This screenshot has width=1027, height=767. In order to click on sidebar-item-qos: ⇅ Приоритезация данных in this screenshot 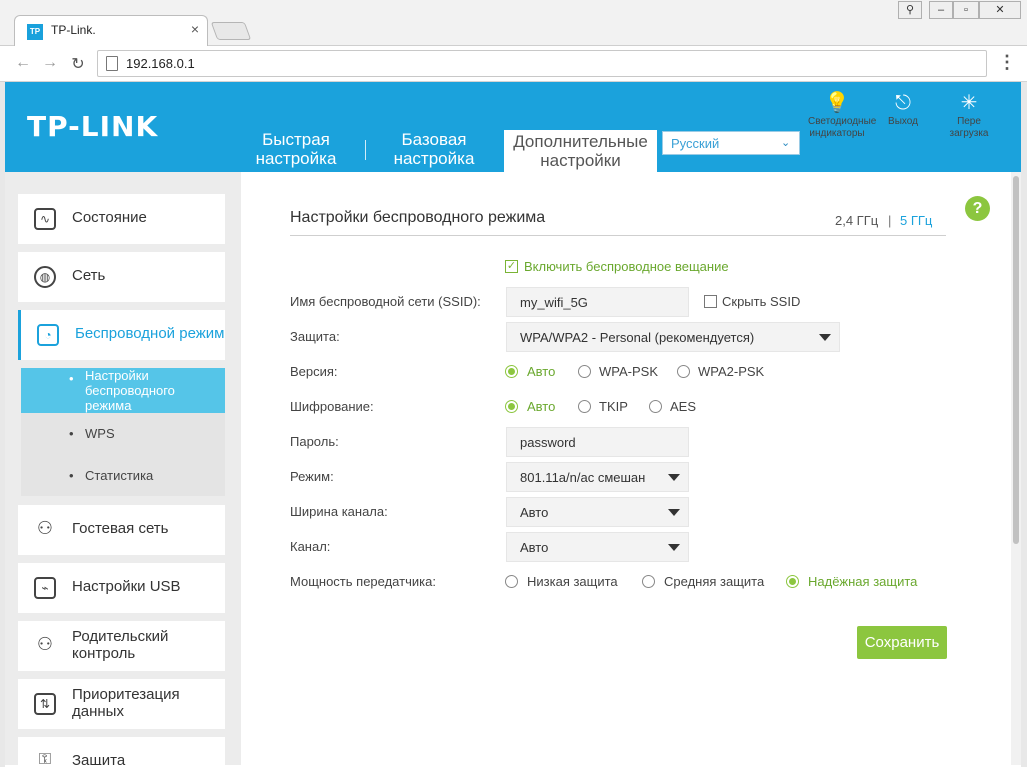, I will do `click(121, 704)`.